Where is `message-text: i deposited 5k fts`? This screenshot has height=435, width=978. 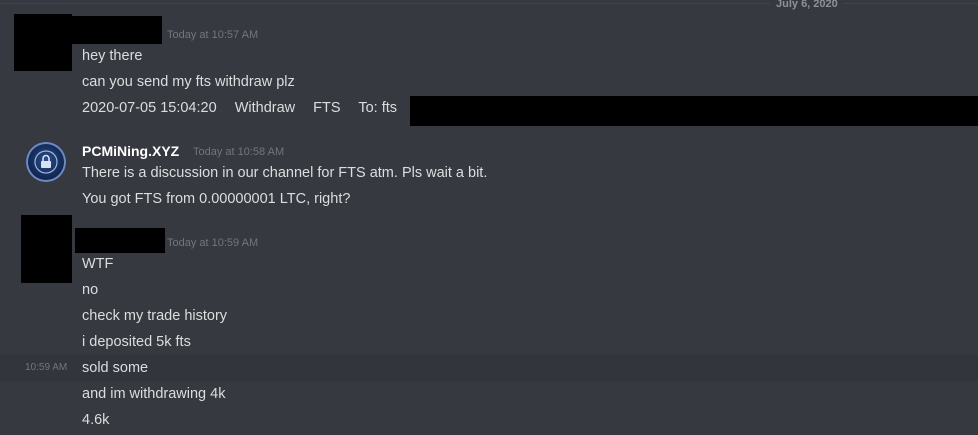 message-text: i deposited 5k fts is located at coordinates (136, 342).